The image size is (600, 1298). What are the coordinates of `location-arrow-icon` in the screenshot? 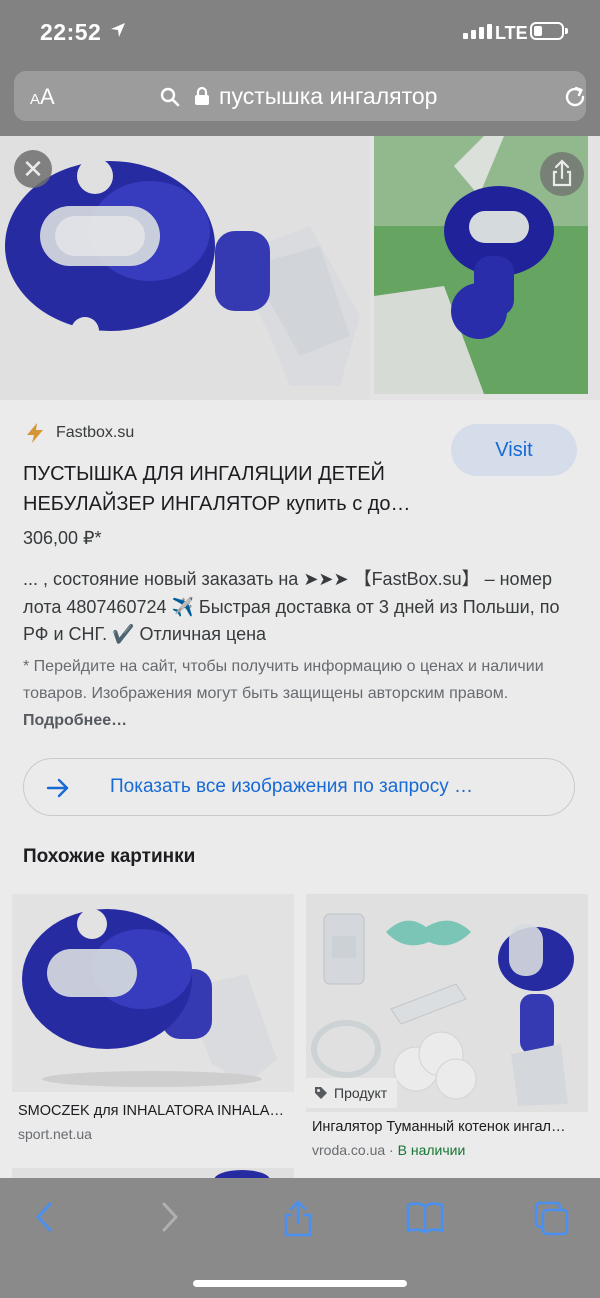 It's located at (118, 32).